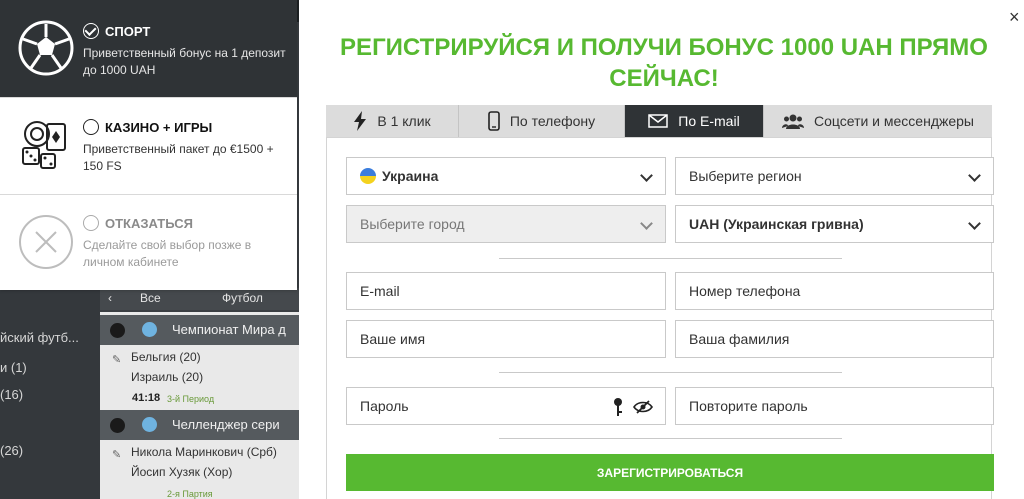 This screenshot has height=499, width=1024. Describe the element at coordinates (506, 291) in the screenshot. I see `email-field: E-mail` at that location.